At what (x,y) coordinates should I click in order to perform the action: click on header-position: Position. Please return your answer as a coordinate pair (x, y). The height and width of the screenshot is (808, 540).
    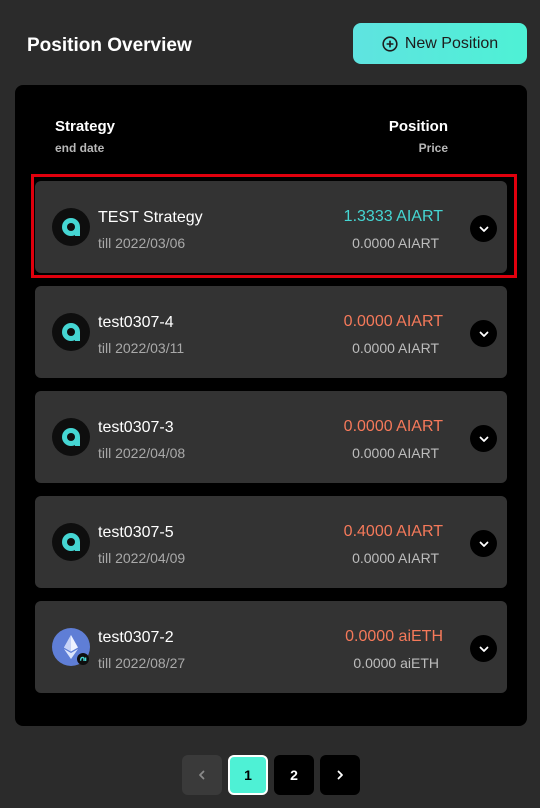
    Looking at the image, I should click on (418, 126).